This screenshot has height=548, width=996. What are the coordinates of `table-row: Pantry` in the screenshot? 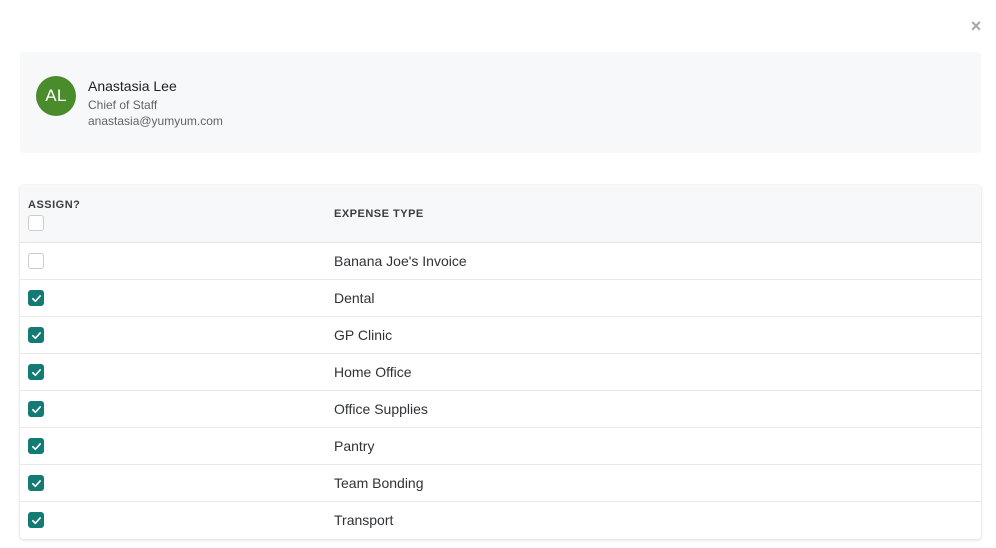 It's located at (500, 446).